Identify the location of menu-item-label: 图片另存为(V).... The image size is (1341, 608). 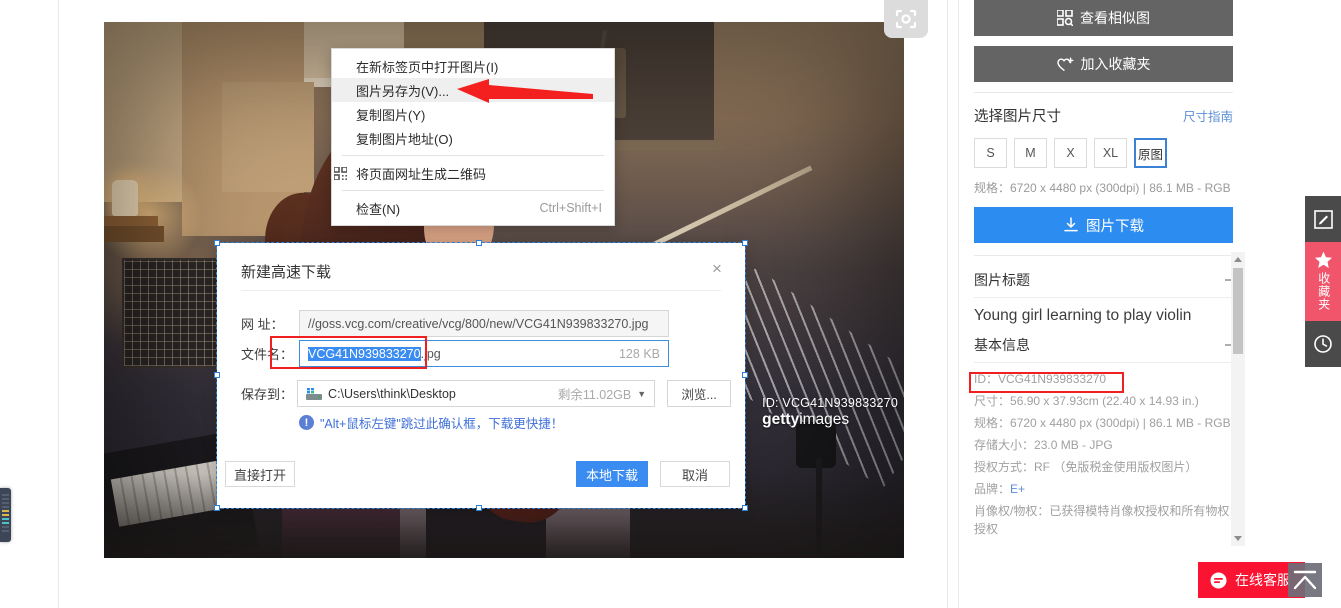
(403, 91).